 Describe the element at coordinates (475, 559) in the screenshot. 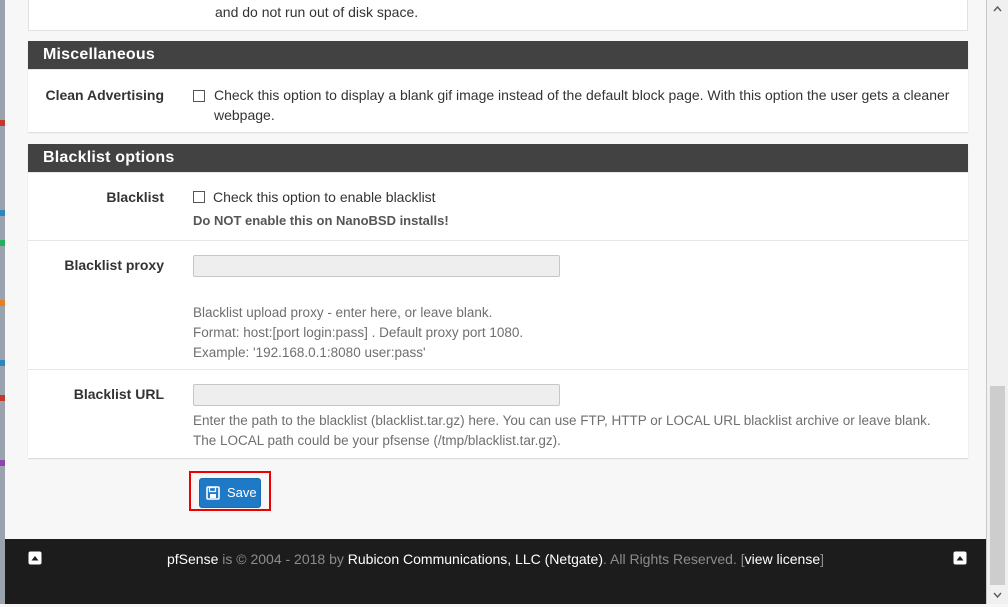

I see `footer-company: Rubicon Communications, LLC (Netgate)` at that location.